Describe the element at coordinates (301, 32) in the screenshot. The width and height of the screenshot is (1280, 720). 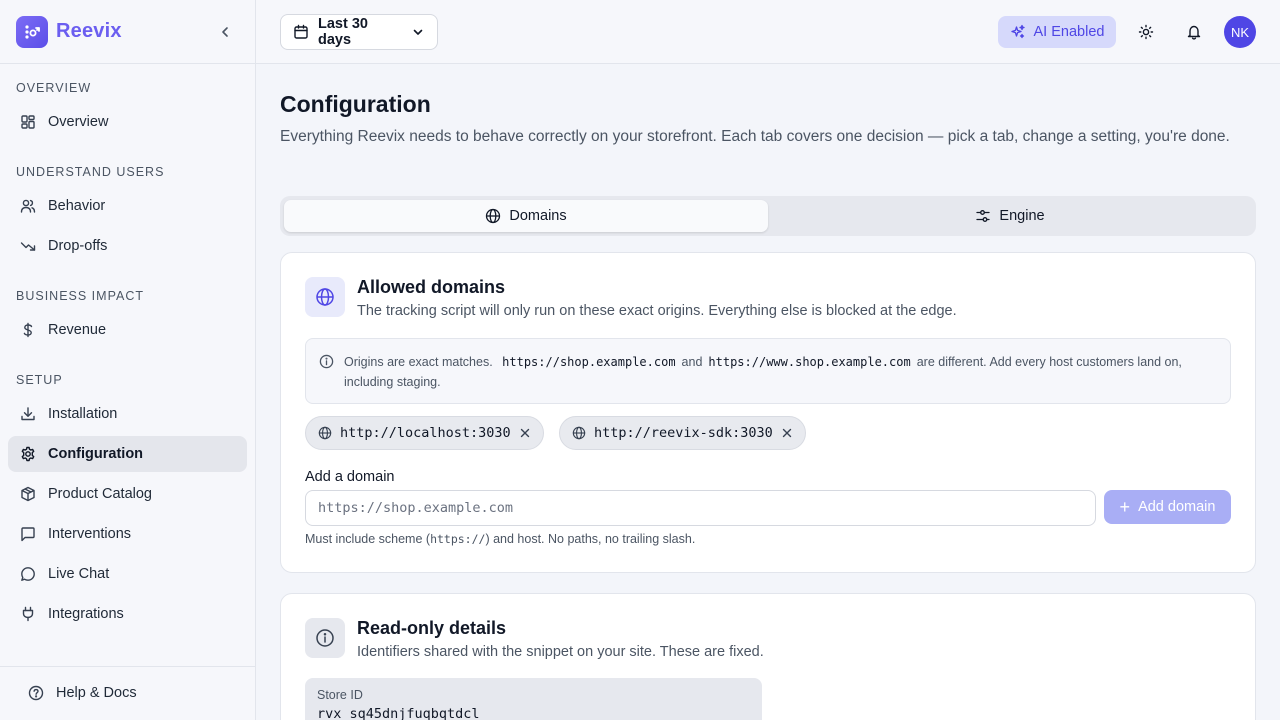
I see `calendar-icon` at that location.